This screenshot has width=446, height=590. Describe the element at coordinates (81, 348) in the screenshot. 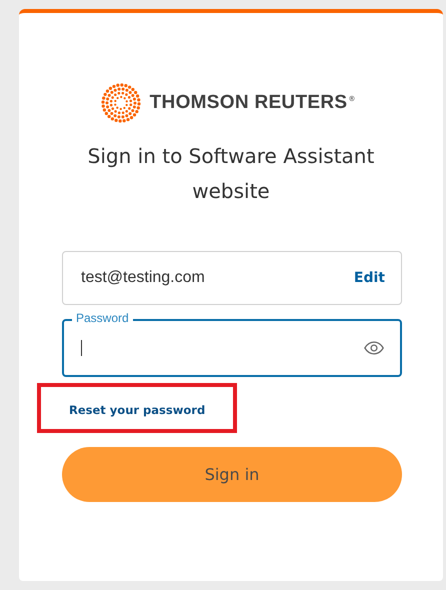

I see `text-cursor` at that location.